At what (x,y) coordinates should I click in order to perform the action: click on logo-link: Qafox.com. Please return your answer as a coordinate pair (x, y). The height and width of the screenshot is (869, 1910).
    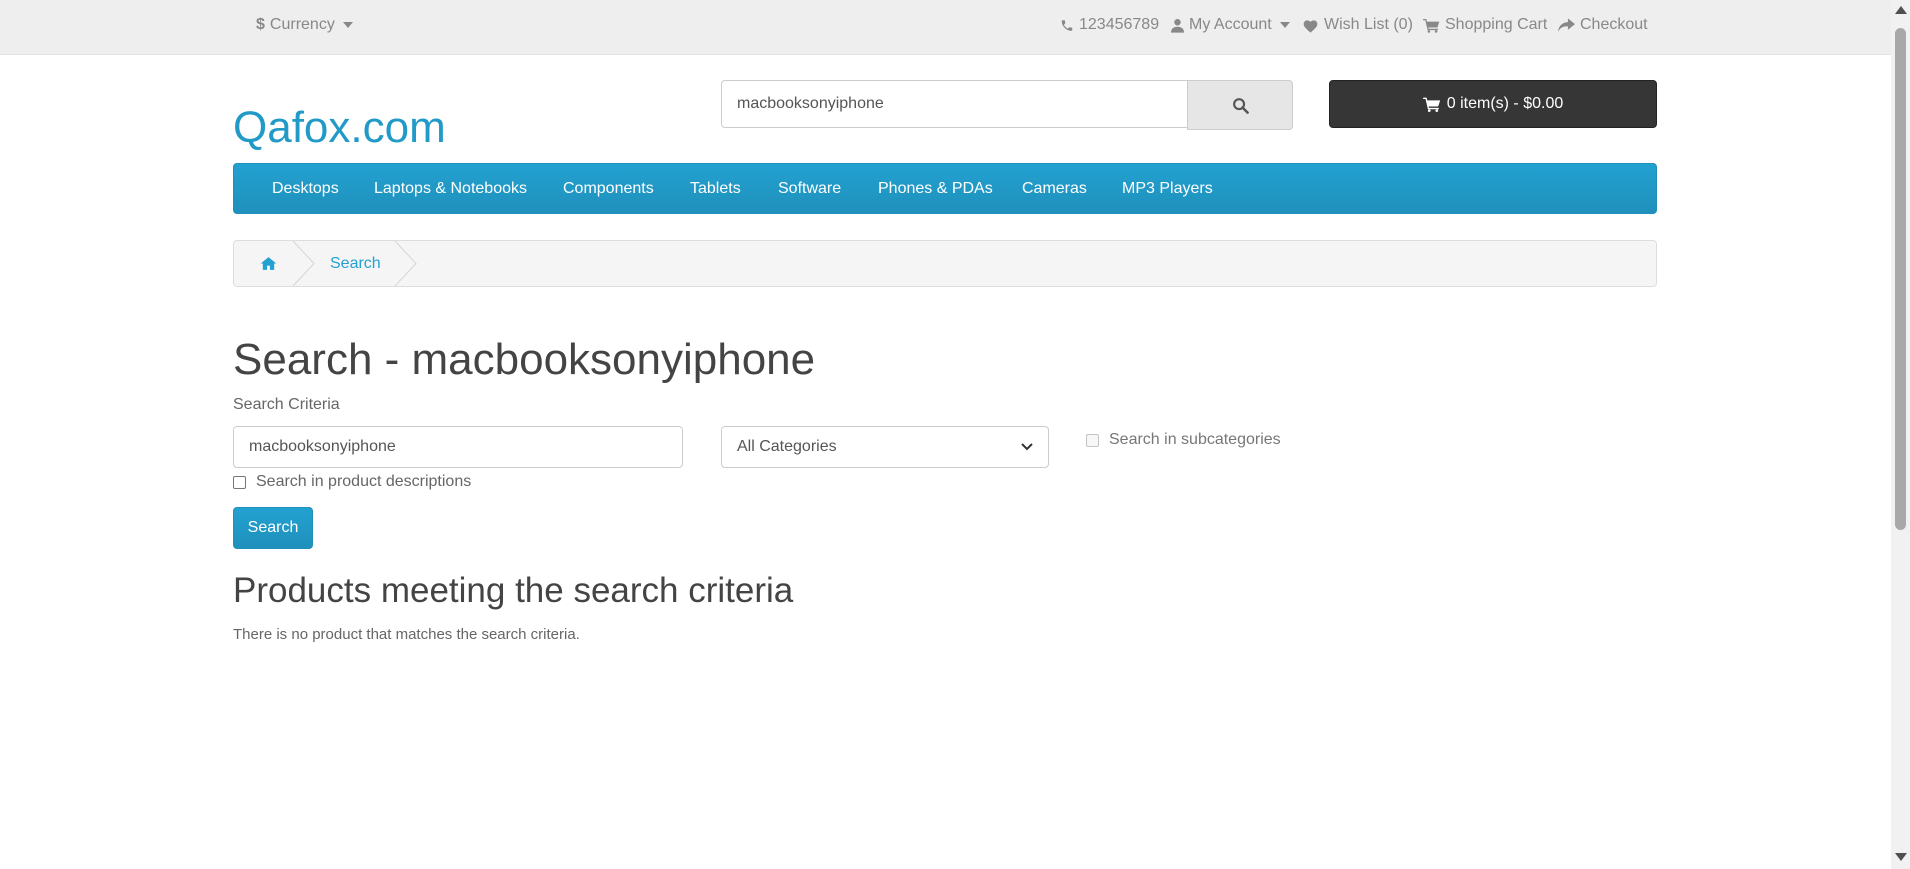
    Looking at the image, I should click on (339, 128).